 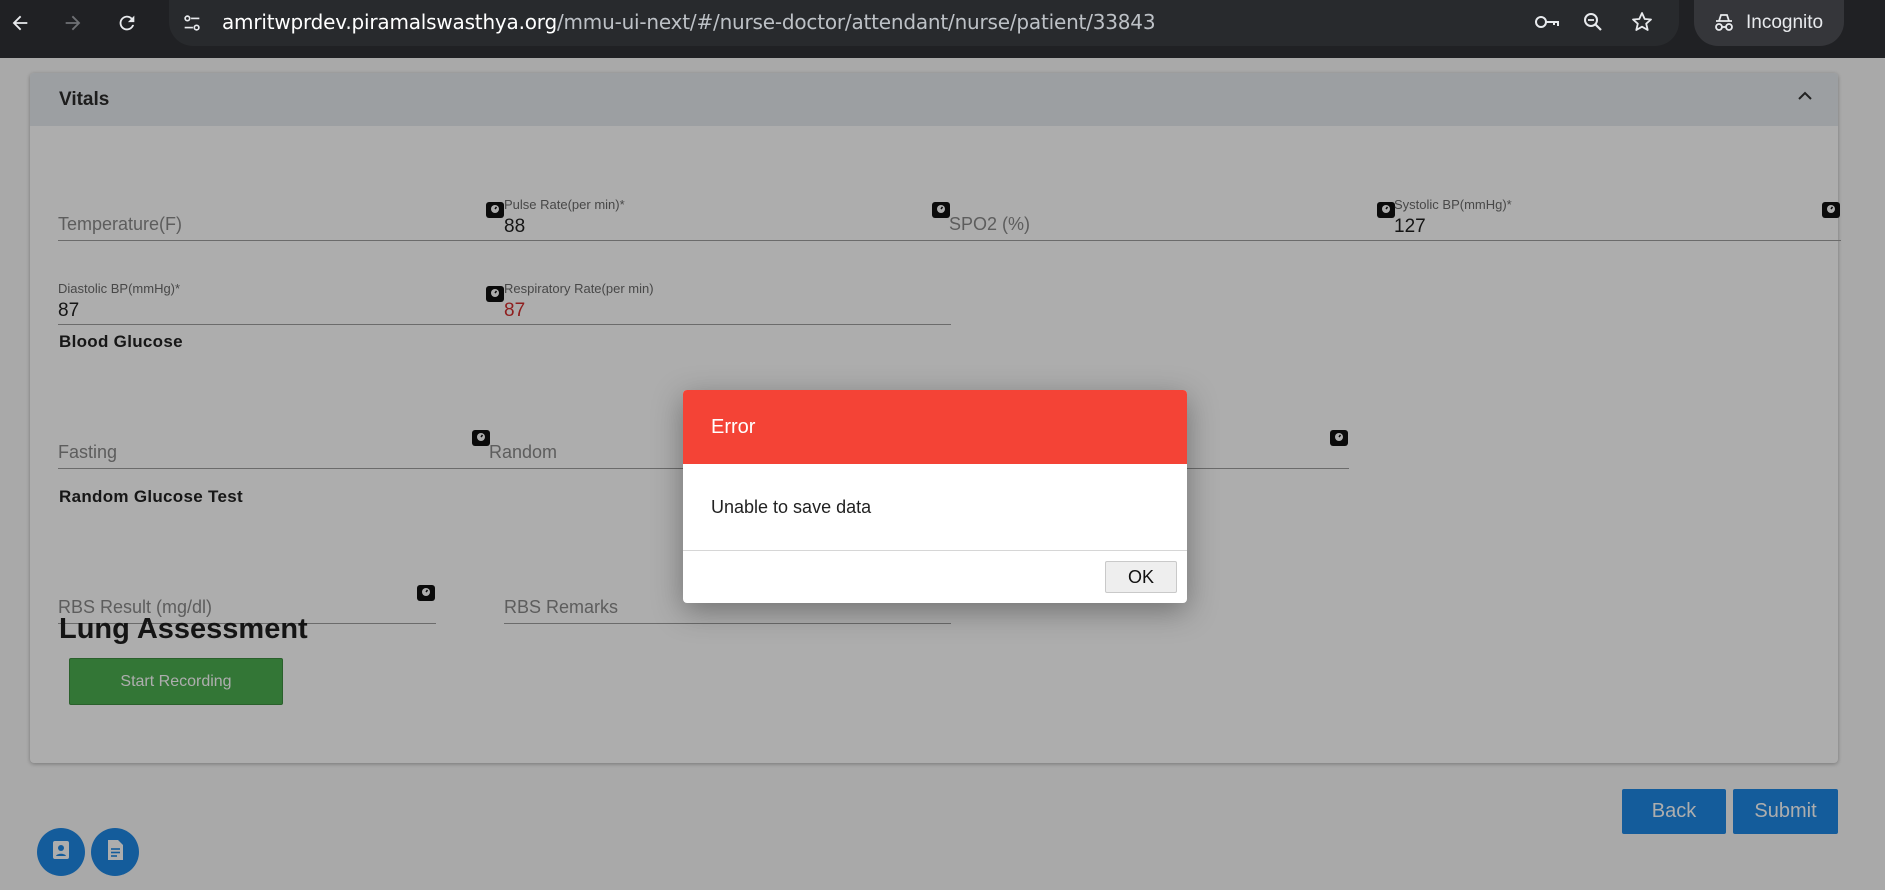 I want to click on ok-button: OK, so click(x=1141, y=577).